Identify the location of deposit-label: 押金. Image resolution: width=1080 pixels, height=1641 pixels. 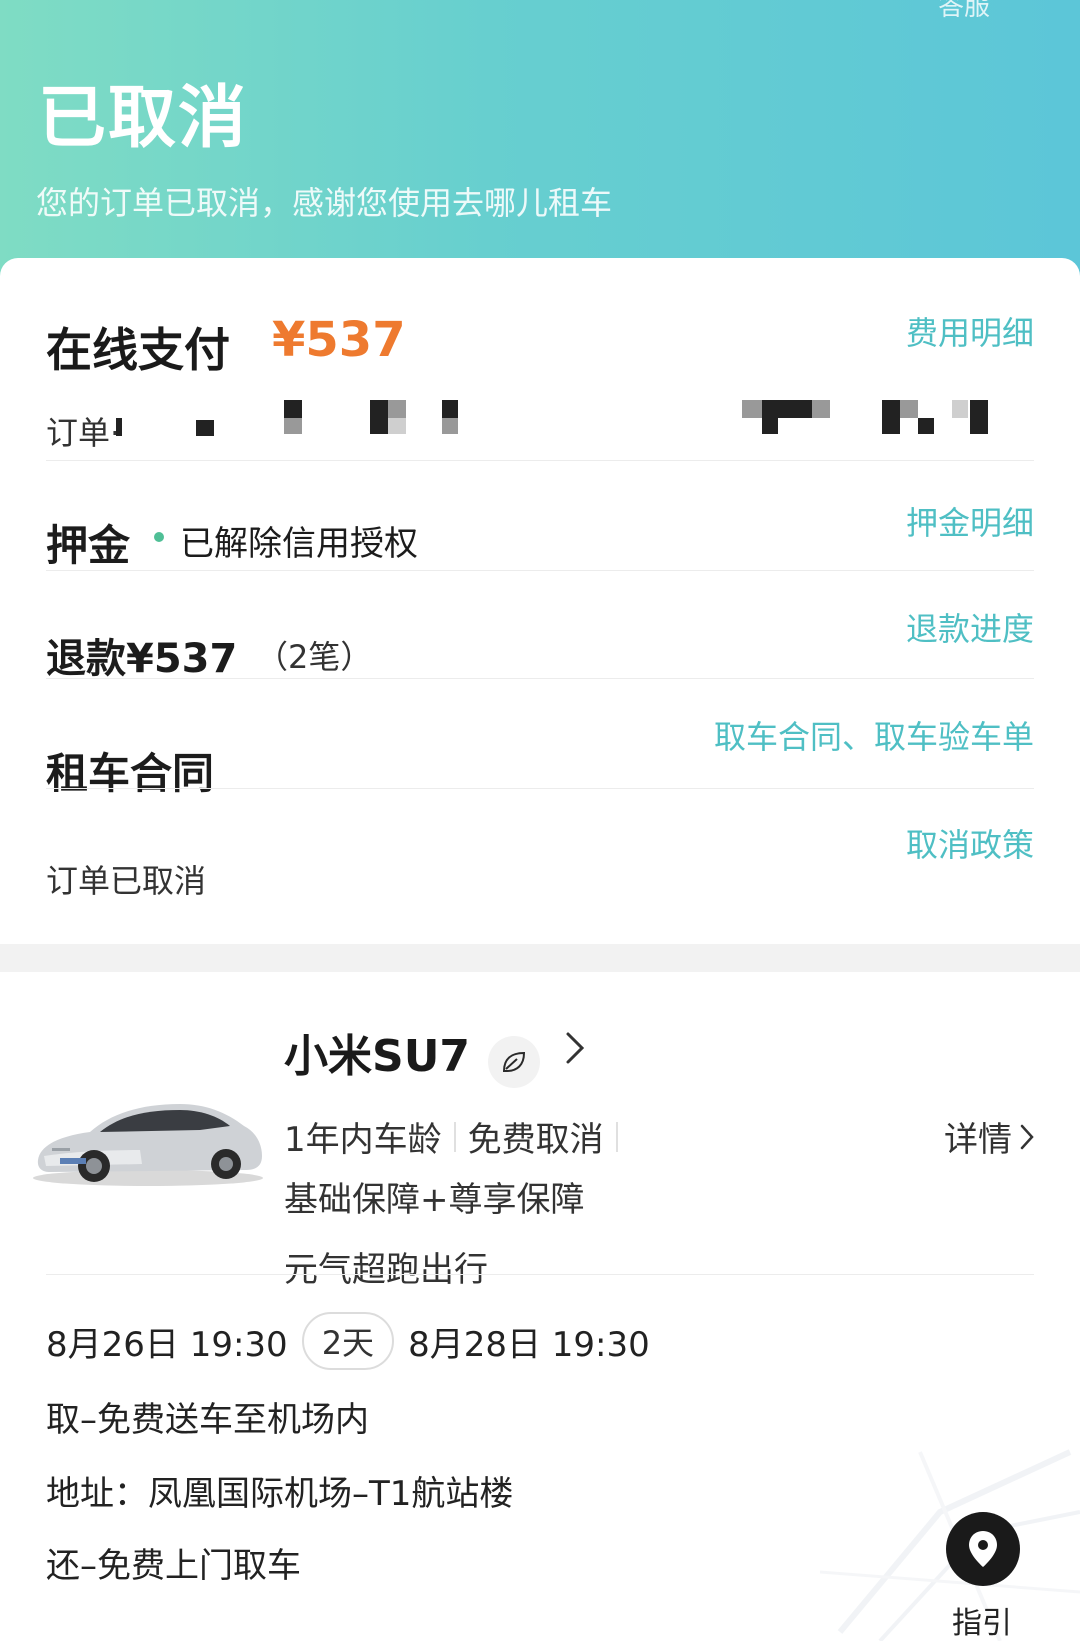
(88, 545).